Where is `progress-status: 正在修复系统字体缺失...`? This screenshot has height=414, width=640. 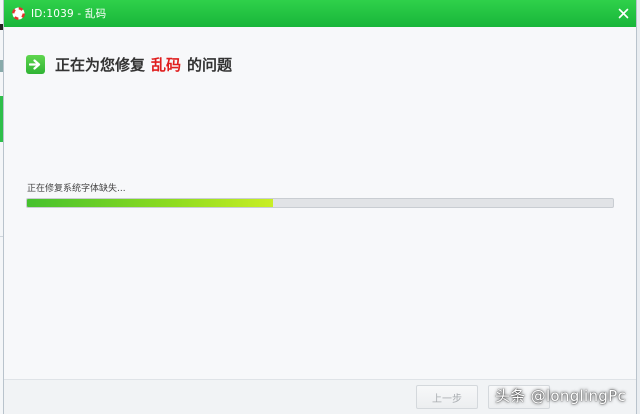 progress-status: 正在修复系统字体缺失... is located at coordinates (76, 189).